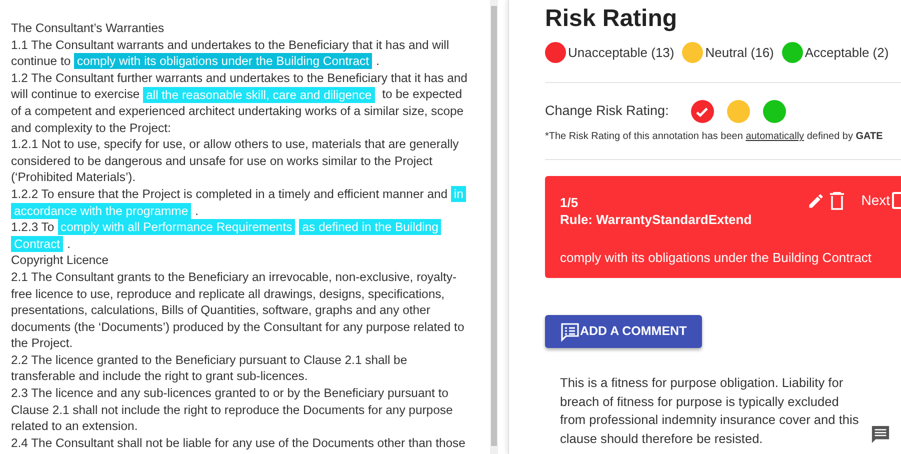 This screenshot has height=454, width=901. What do you see at coordinates (73, 177) in the screenshot?
I see `text-line: (‘Prohibited Materials’).` at bounding box center [73, 177].